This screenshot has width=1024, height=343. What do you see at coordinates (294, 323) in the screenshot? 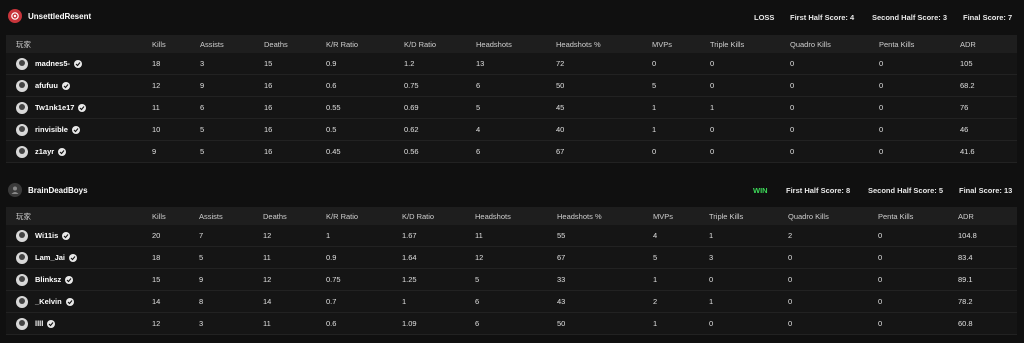
I see `stat-cell: 11` at bounding box center [294, 323].